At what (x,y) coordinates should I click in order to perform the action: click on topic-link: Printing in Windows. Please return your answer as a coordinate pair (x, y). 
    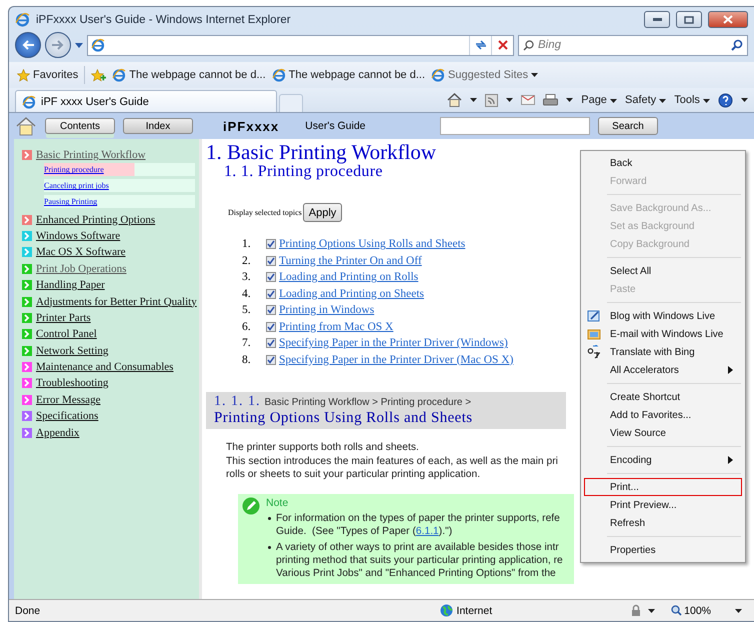
    Looking at the image, I should click on (326, 310).